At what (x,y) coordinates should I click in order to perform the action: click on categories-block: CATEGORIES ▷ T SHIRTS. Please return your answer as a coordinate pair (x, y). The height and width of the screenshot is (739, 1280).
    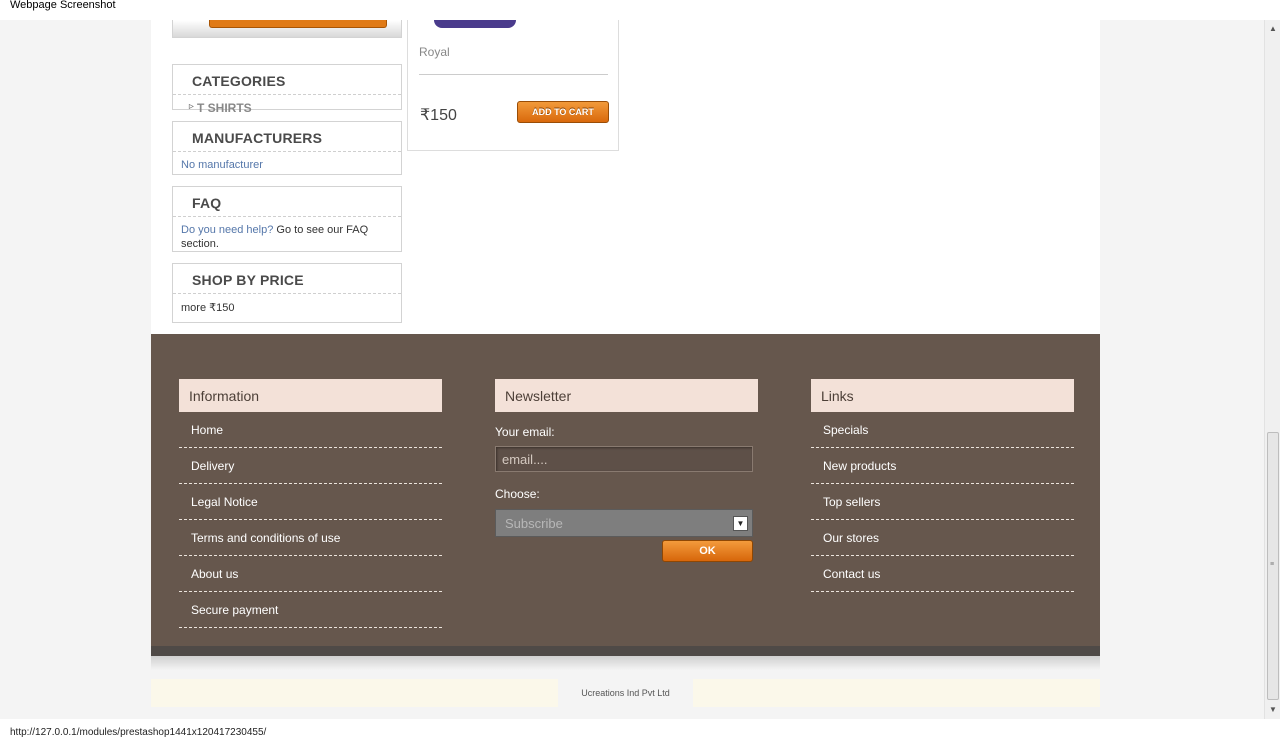
    Looking at the image, I should click on (287, 89).